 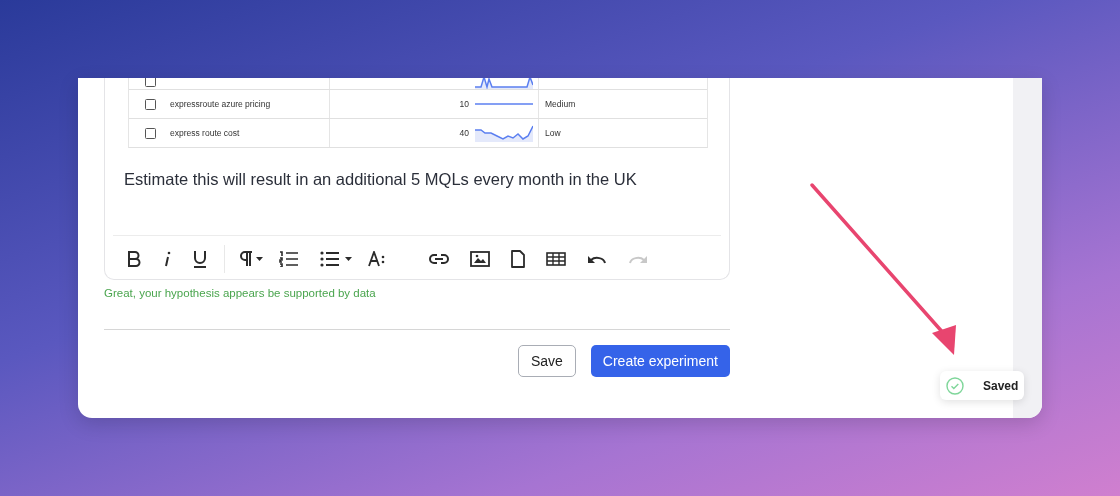 What do you see at coordinates (252, 258) in the screenshot?
I see `paragraph-dropdown-icon` at bounding box center [252, 258].